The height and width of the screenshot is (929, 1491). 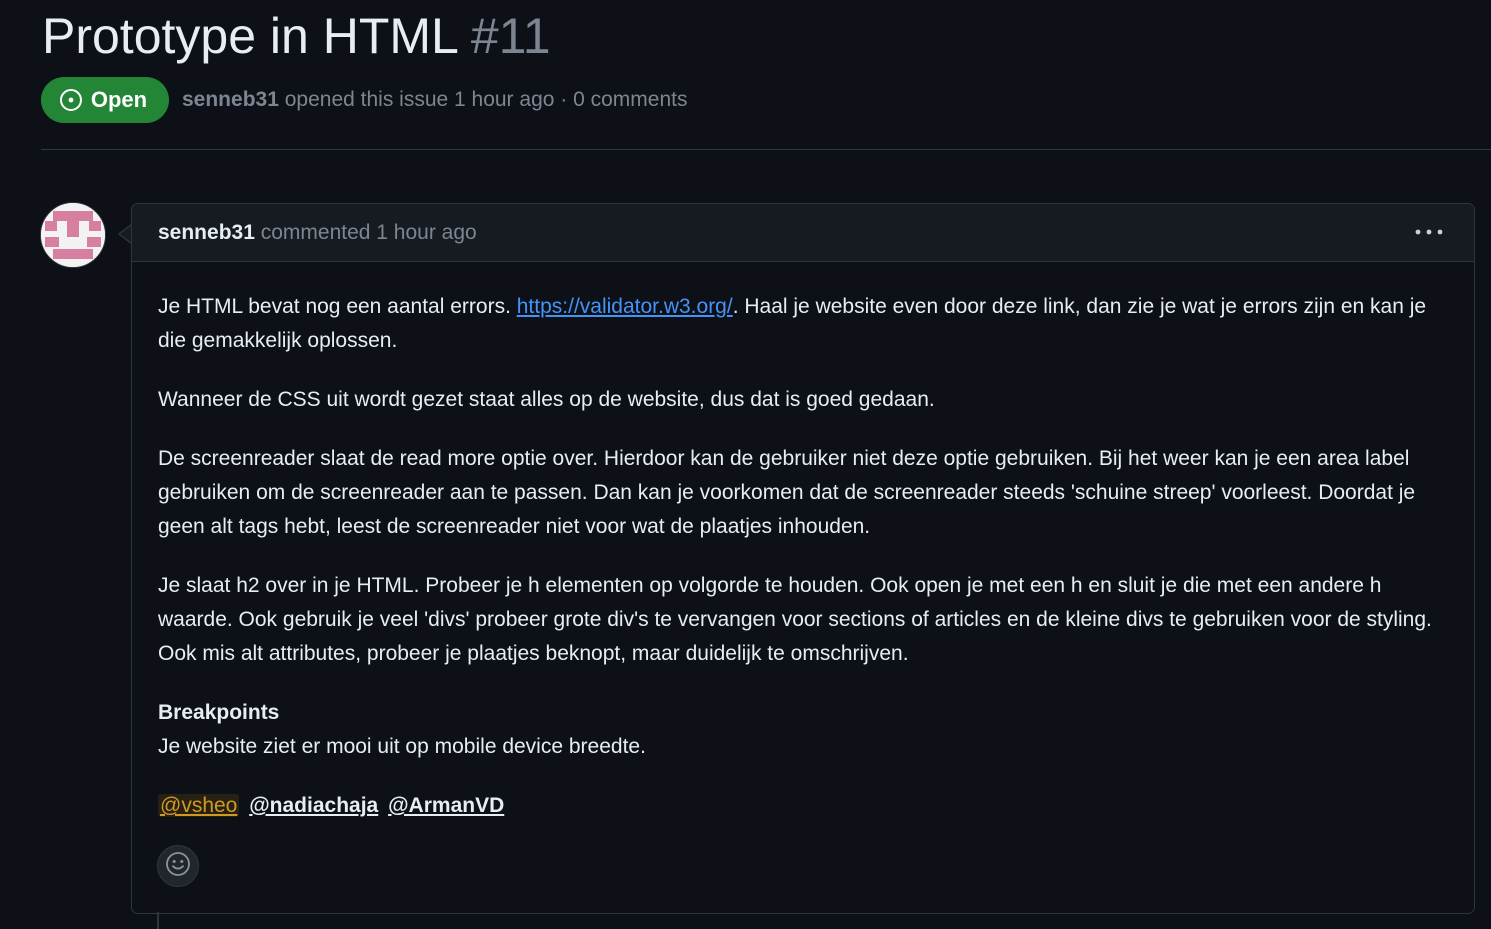 I want to click on comment-header-text: senneb31 commented 1 hour ago, so click(x=317, y=233).